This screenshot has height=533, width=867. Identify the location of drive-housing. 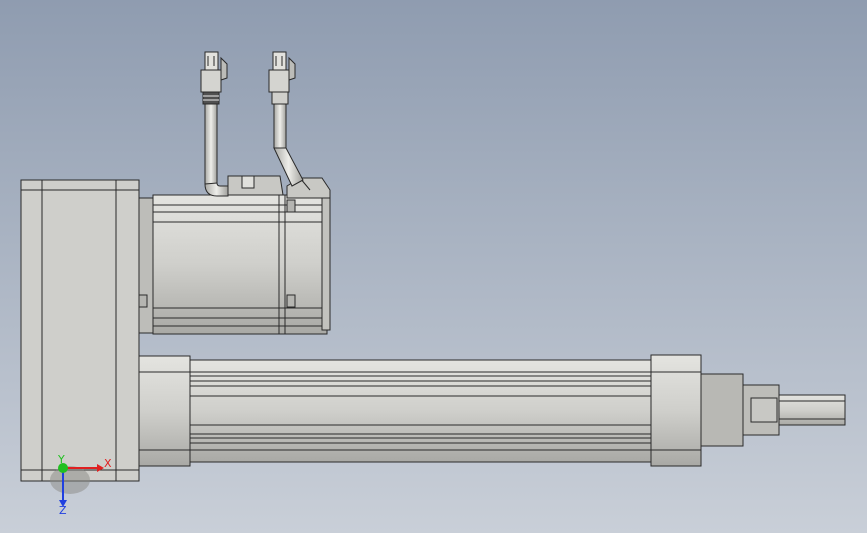
(80, 330).